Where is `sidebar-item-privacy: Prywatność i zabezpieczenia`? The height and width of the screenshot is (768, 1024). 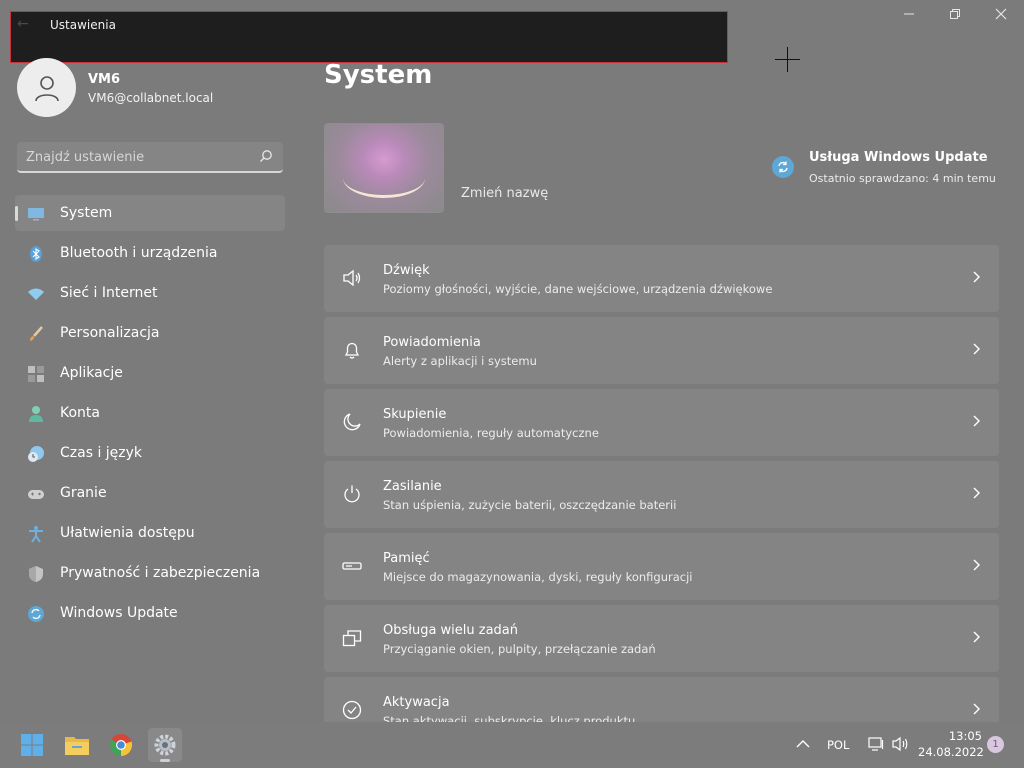
sidebar-item-privacy: Prywatność i zabezpieczenia is located at coordinates (150, 573).